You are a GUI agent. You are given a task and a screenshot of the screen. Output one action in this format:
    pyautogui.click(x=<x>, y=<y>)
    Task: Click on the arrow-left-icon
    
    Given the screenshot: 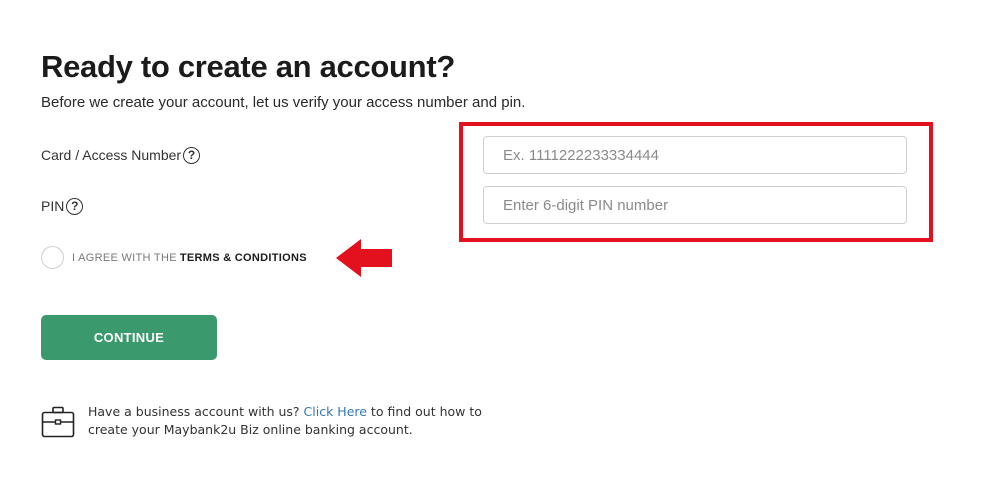 What is the action you would take?
    pyautogui.click(x=364, y=258)
    